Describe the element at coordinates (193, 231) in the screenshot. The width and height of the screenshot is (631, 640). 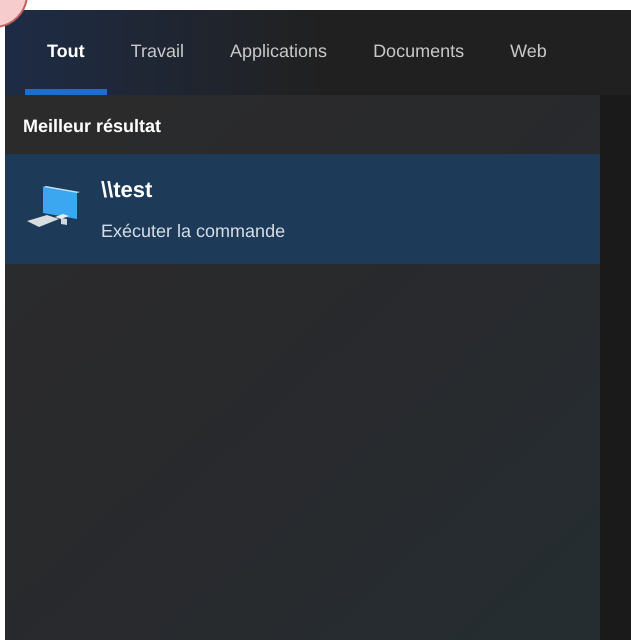
I see `result-subtitle: Exécuter la commande` at that location.